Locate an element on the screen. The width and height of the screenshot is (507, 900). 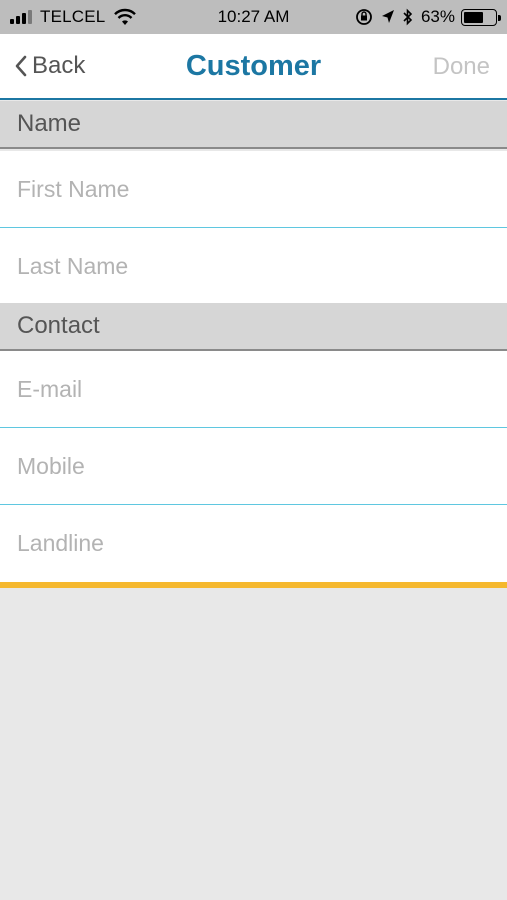
page-title: Customer is located at coordinates (253, 66).